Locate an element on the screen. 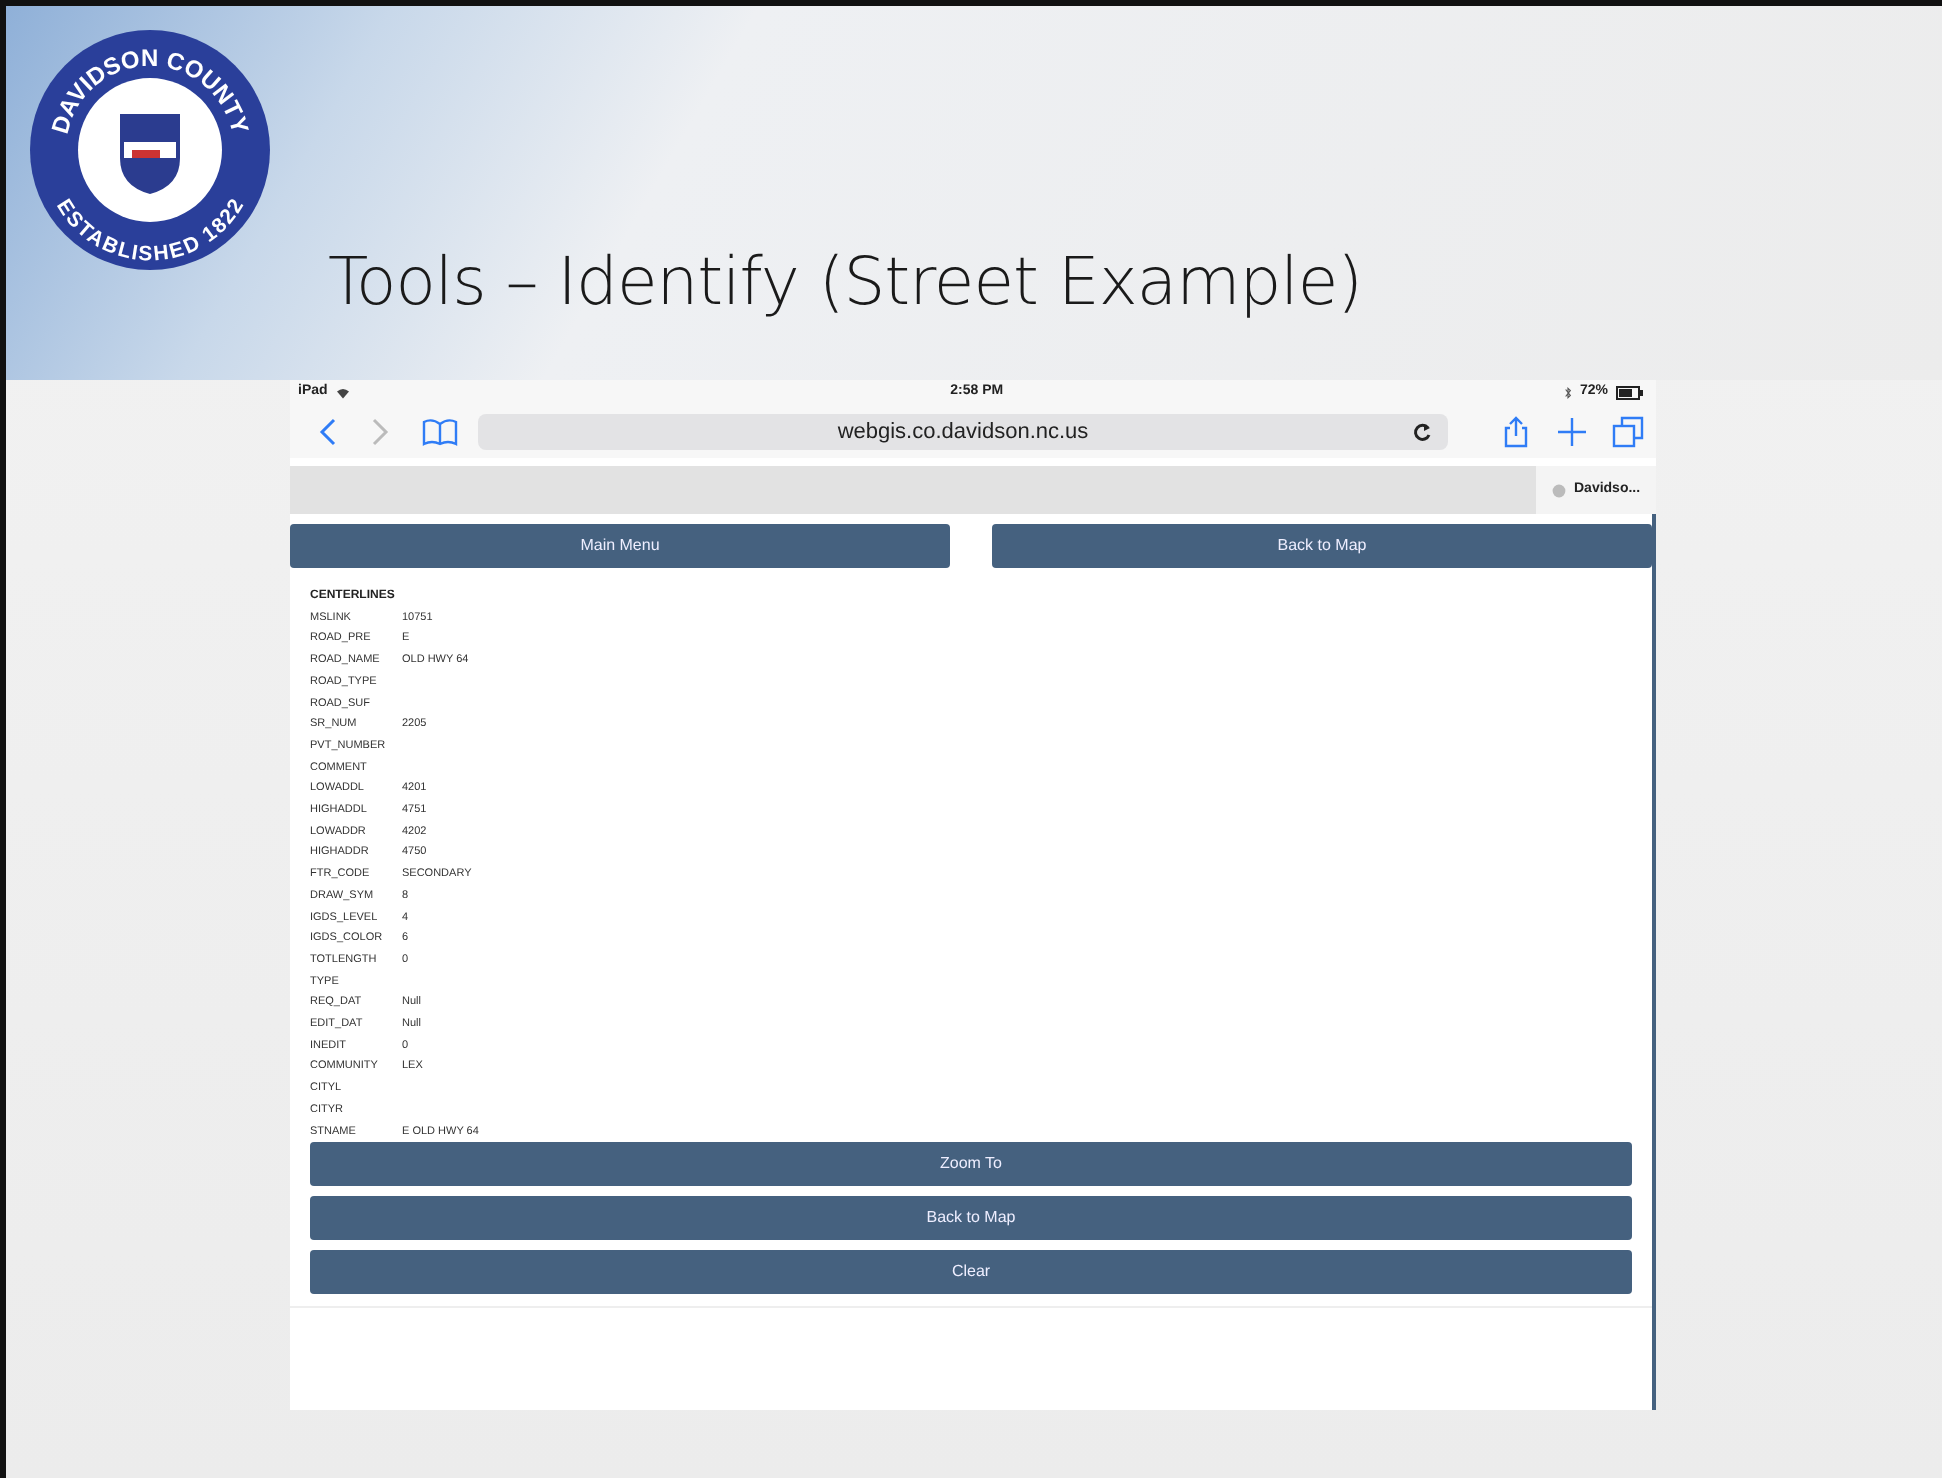  favicon-icon is located at coordinates (1559, 490).